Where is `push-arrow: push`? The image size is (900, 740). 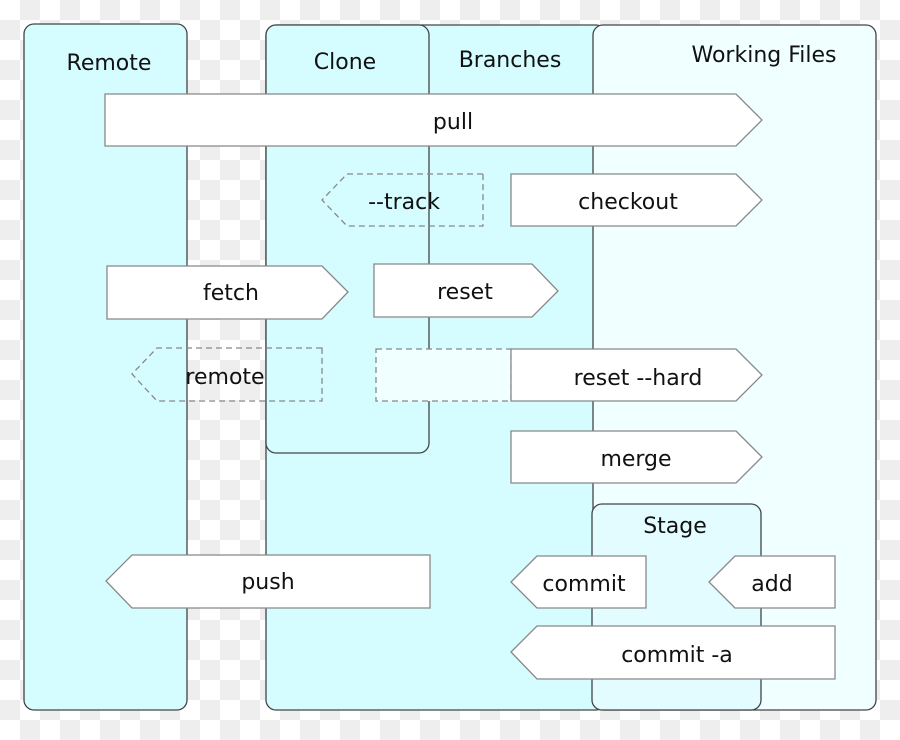
push-arrow: push is located at coordinates (268, 581).